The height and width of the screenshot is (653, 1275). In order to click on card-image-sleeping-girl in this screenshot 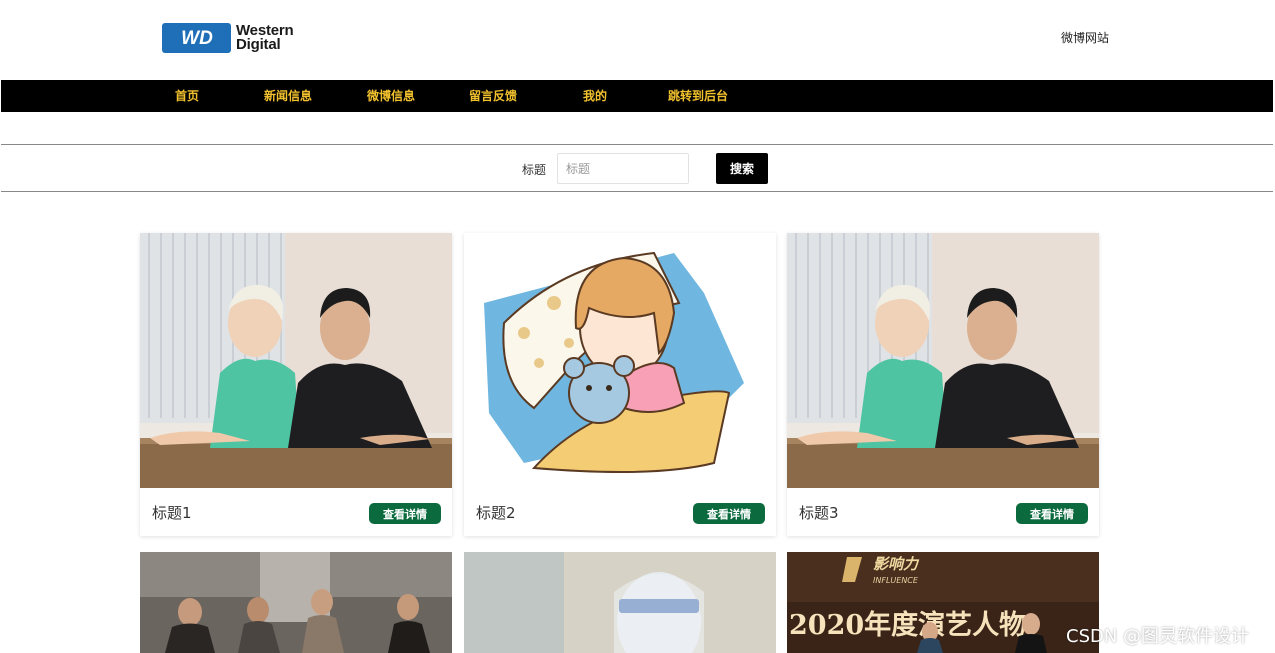, I will do `click(620, 360)`.